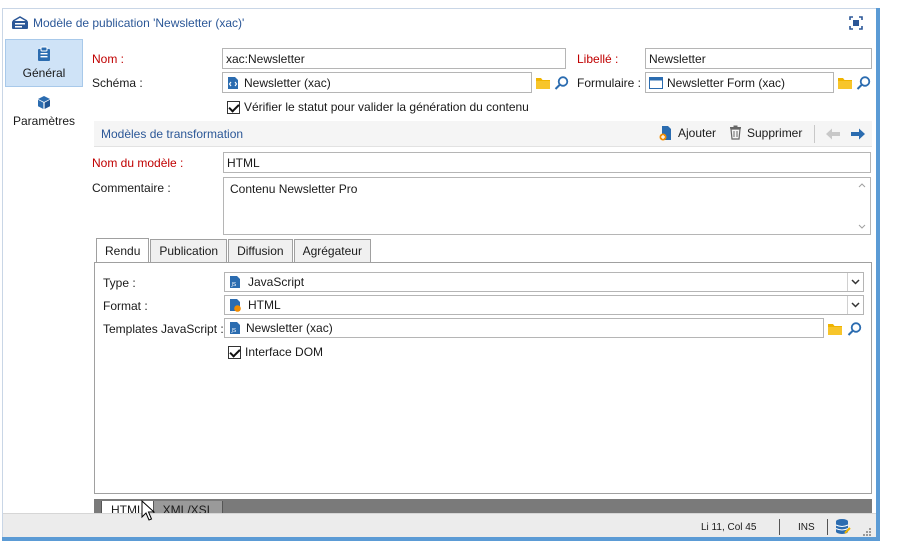 The width and height of the screenshot is (905, 556). What do you see at coordinates (377, 82) in the screenshot?
I see `schema-field: Newsletter (xac)` at bounding box center [377, 82].